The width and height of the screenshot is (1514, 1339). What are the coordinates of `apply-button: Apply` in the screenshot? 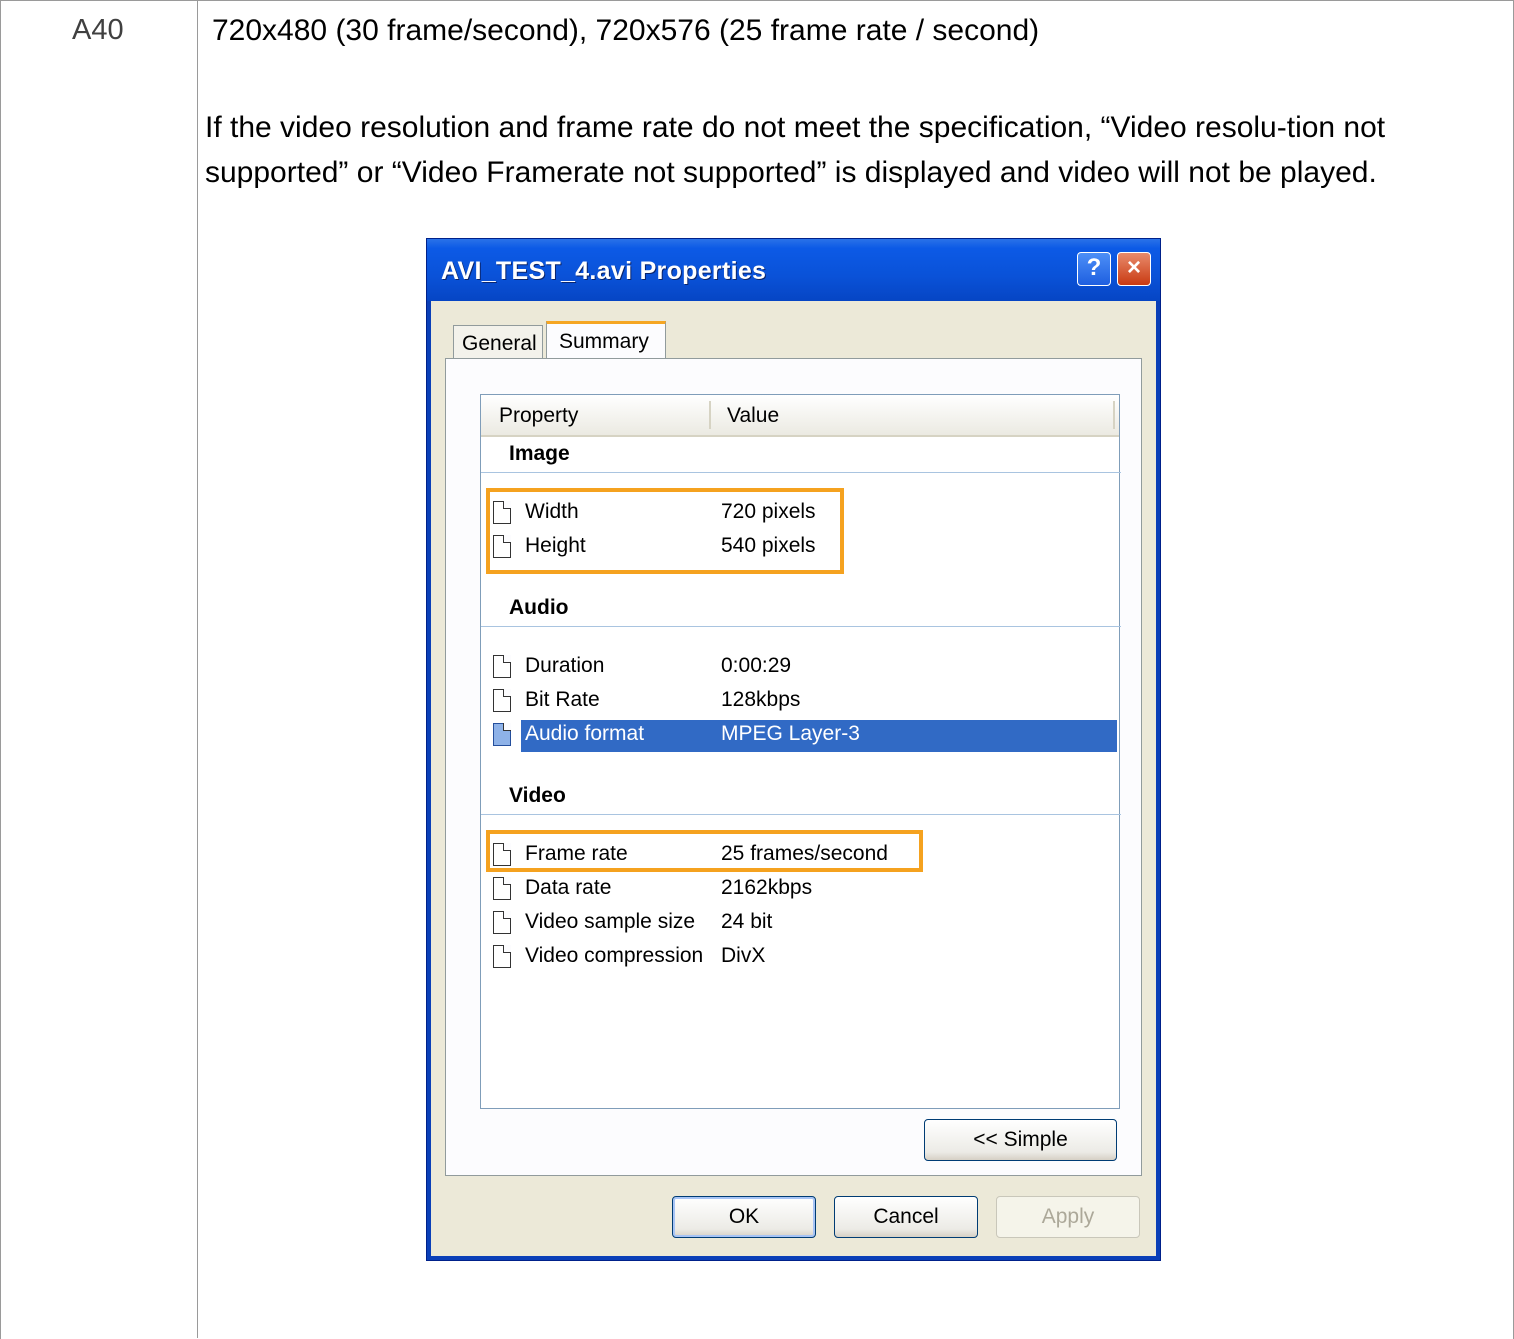 It's located at (1068, 1217).